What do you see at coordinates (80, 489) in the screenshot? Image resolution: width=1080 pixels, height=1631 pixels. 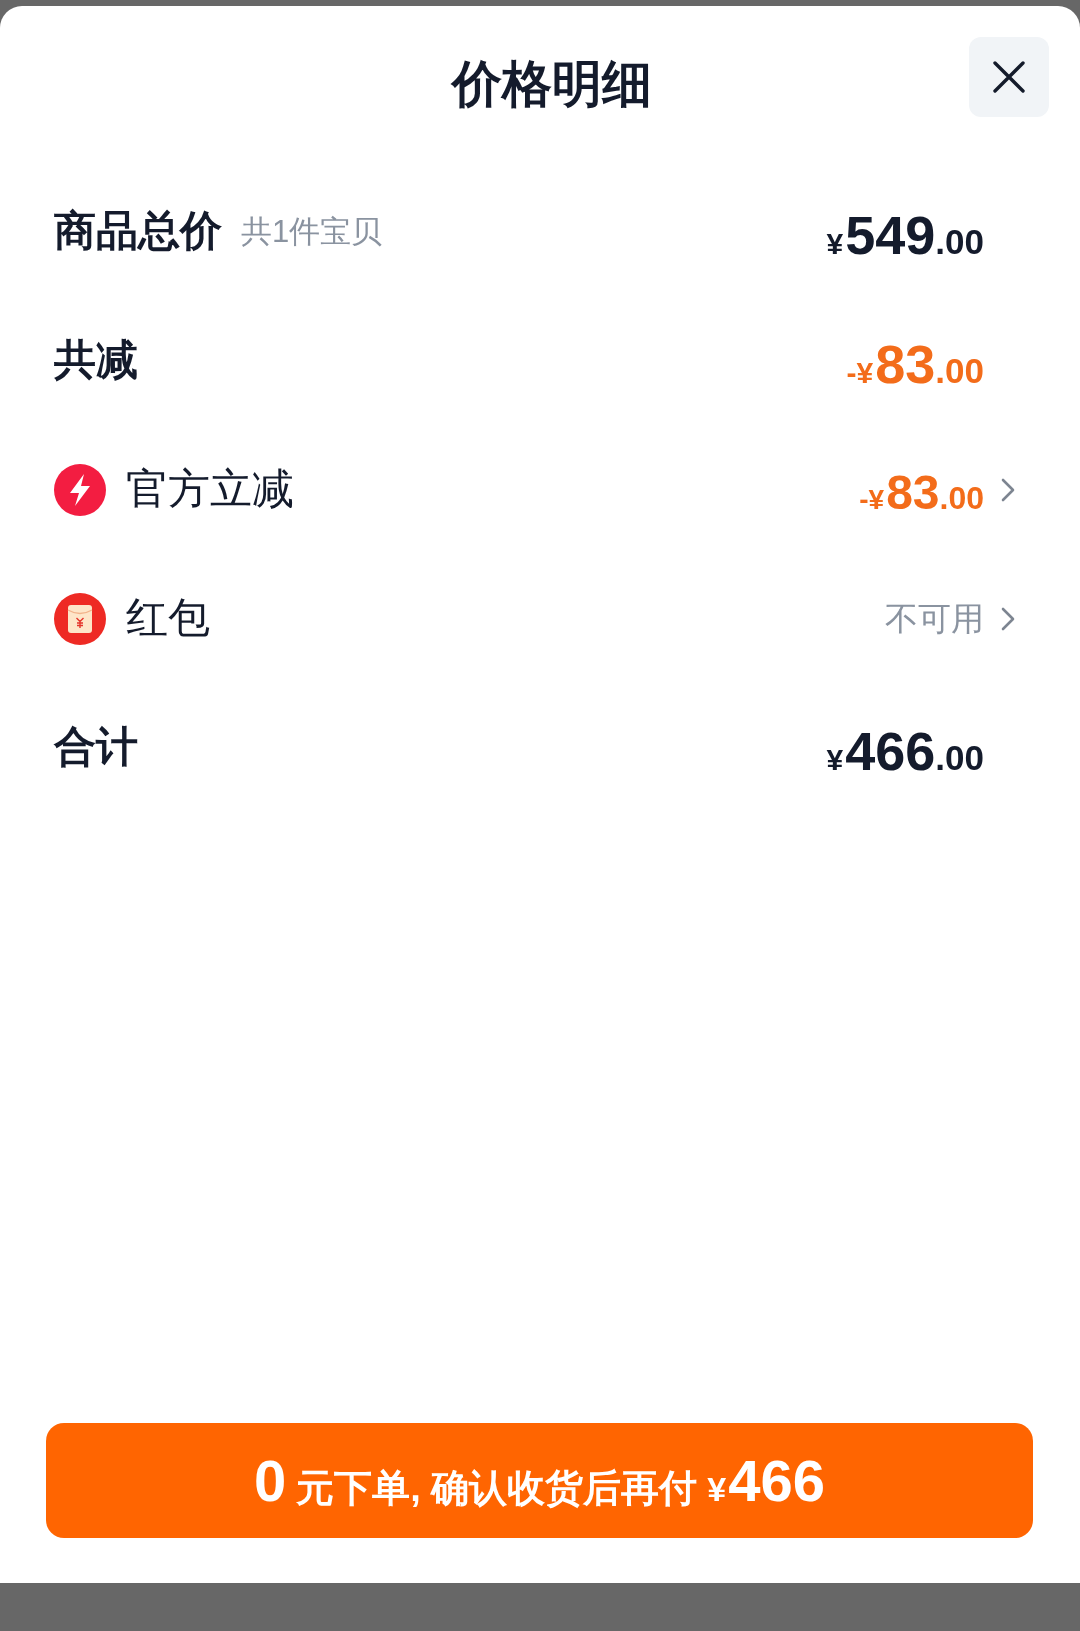 I see `lightning-icon` at bounding box center [80, 489].